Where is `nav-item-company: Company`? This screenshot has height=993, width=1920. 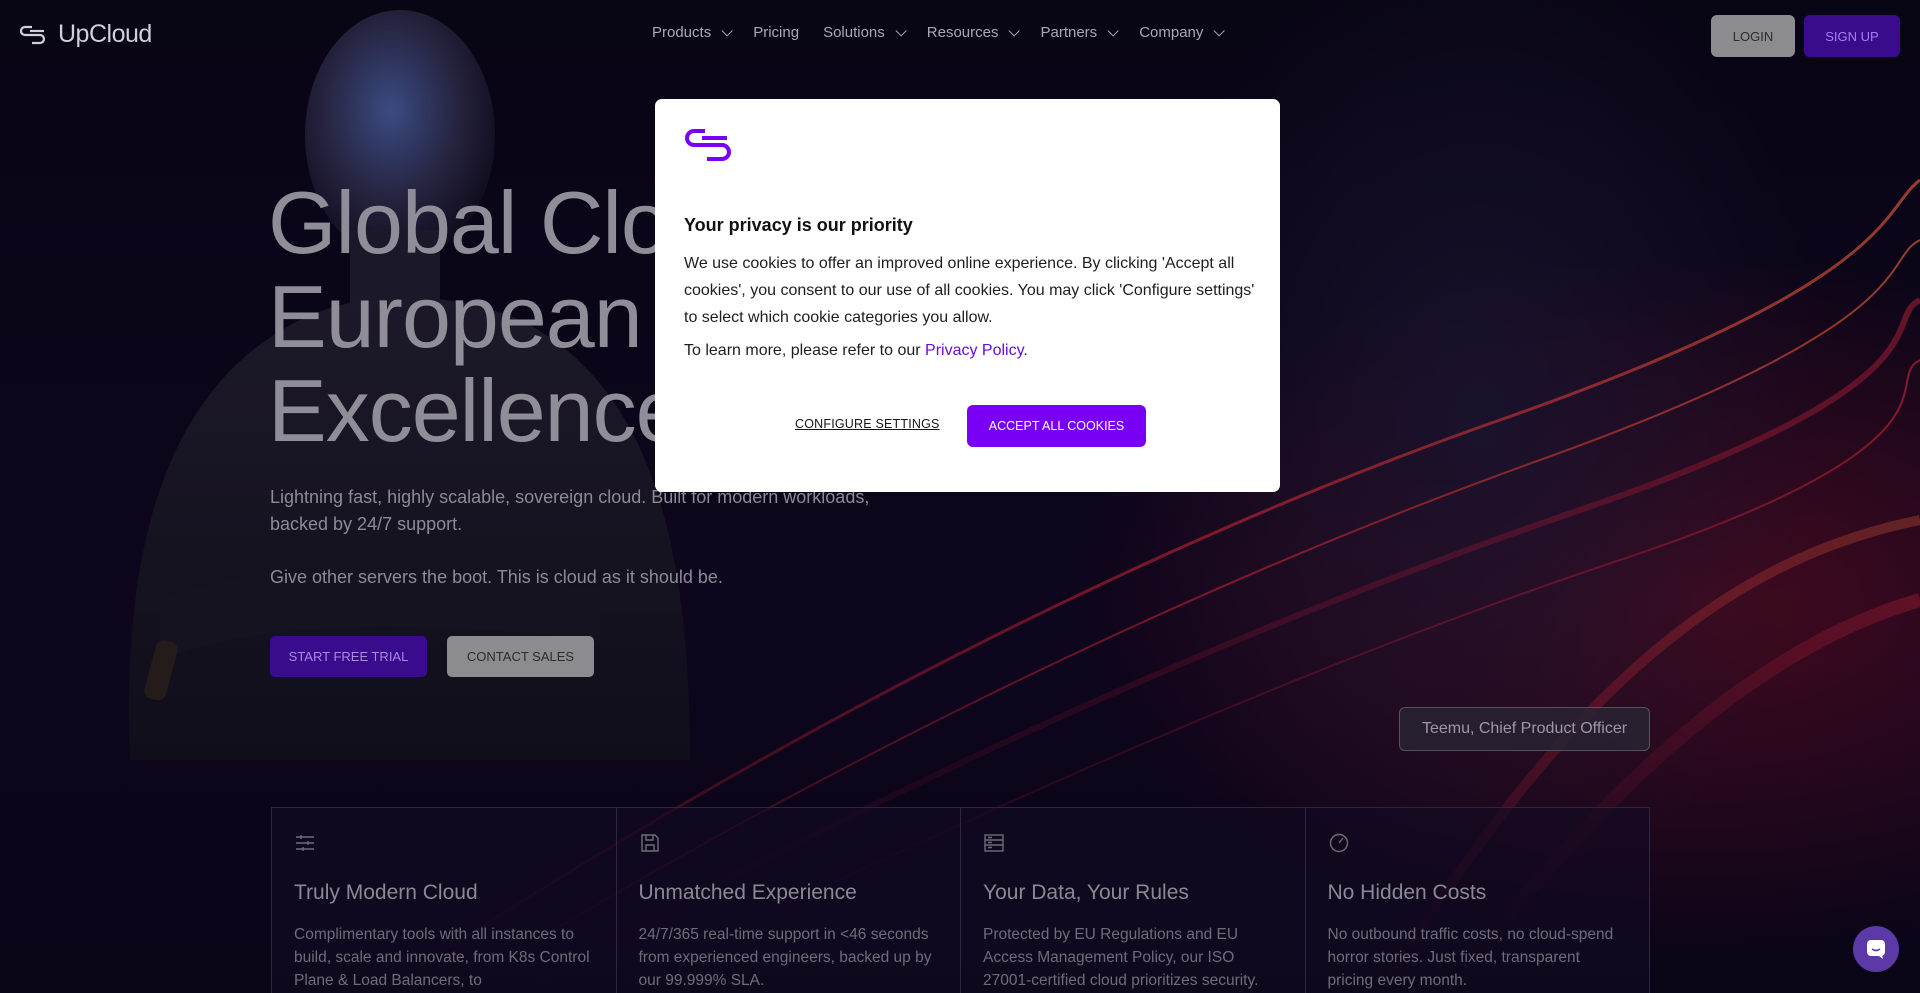
nav-item-company: Company is located at coordinates (1182, 32).